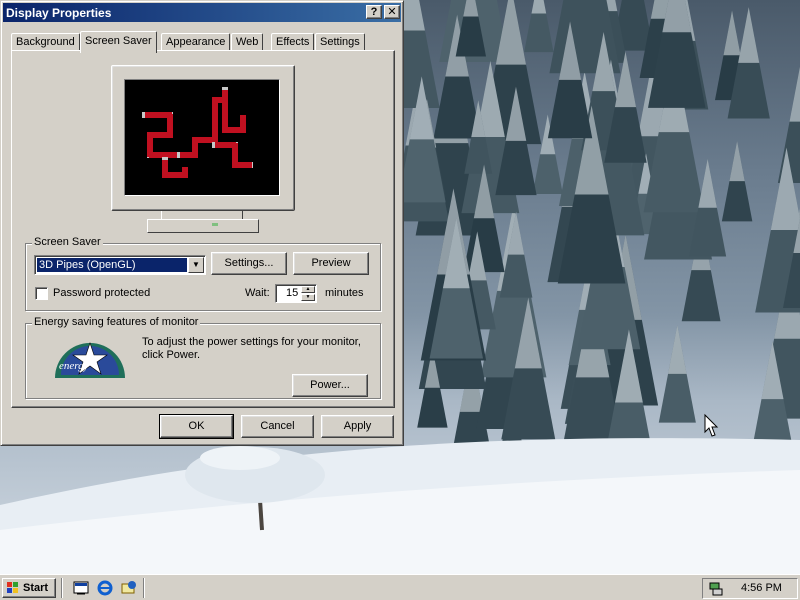 This screenshot has width=800, height=600. Describe the element at coordinates (112, 265) in the screenshot. I see `screen-saver-selected: 3D Pipes (OpenGL)` at that location.